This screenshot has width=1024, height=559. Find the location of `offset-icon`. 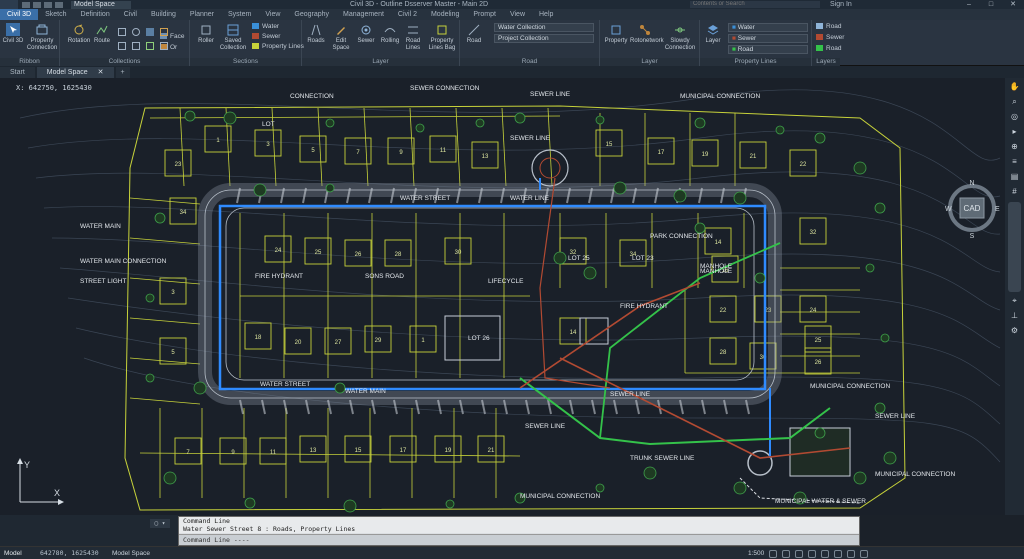

offset-icon is located at coordinates (164, 46).